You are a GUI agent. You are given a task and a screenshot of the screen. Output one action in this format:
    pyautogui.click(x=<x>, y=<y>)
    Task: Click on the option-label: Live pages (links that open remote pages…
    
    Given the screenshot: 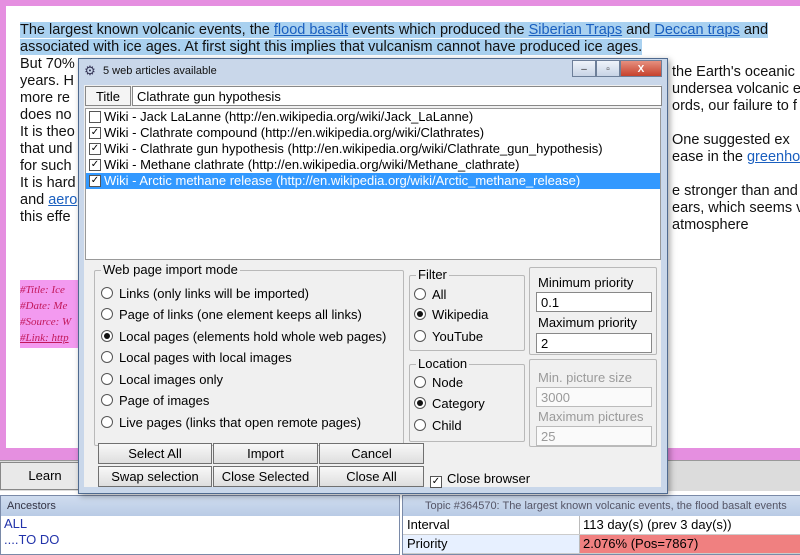 What is the action you would take?
    pyautogui.click(x=240, y=422)
    